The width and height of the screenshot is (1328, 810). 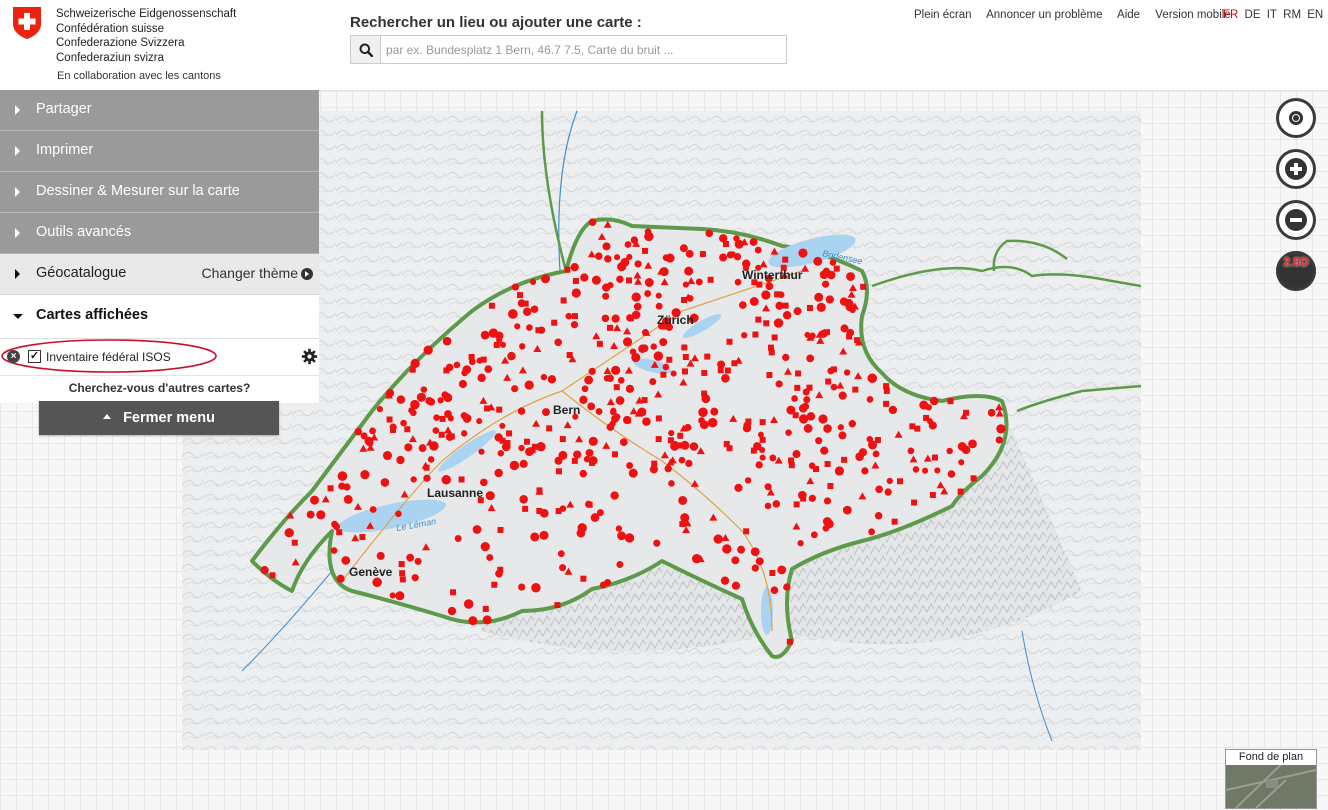 What do you see at coordinates (1271, 779) in the screenshot?
I see `basemap-selector: Fond de plan` at bounding box center [1271, 779].